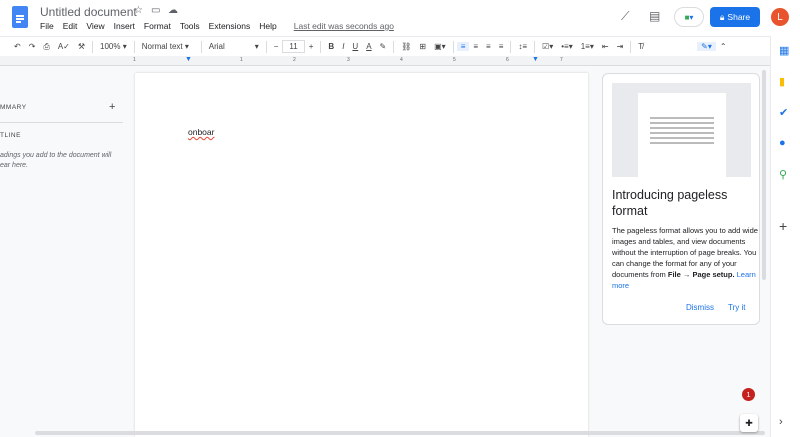  What do you see at coordinates (276, 46) in the screenshot?
I see `decrease-font-size-button: −` at bounding box center [276, 46].